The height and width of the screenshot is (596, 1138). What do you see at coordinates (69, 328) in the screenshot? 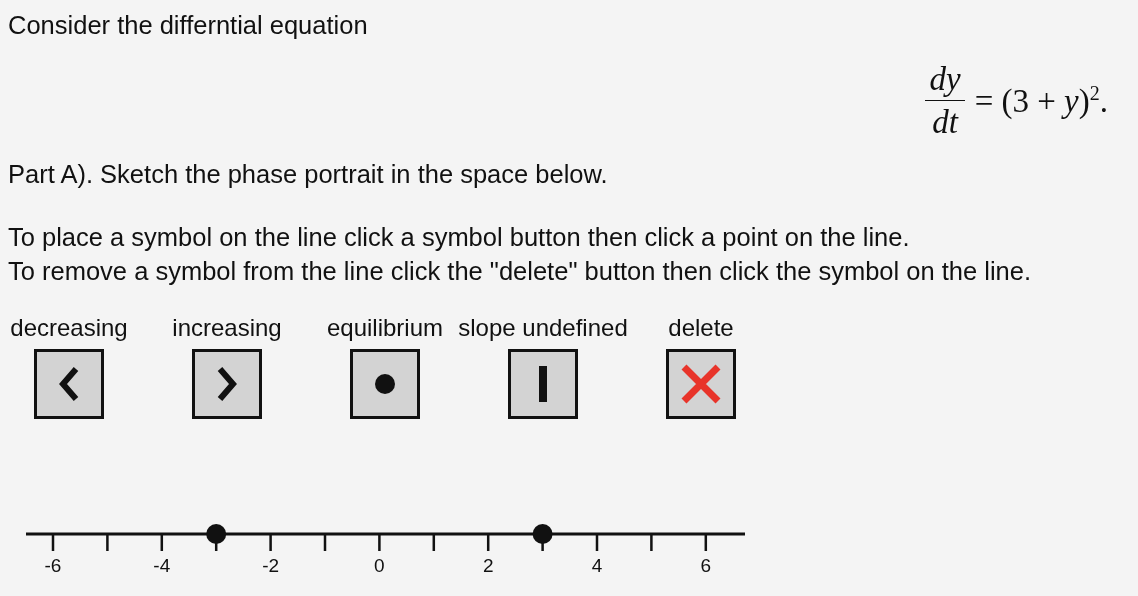
I see `button-label: decreasing` at bounding box center [69, 328].